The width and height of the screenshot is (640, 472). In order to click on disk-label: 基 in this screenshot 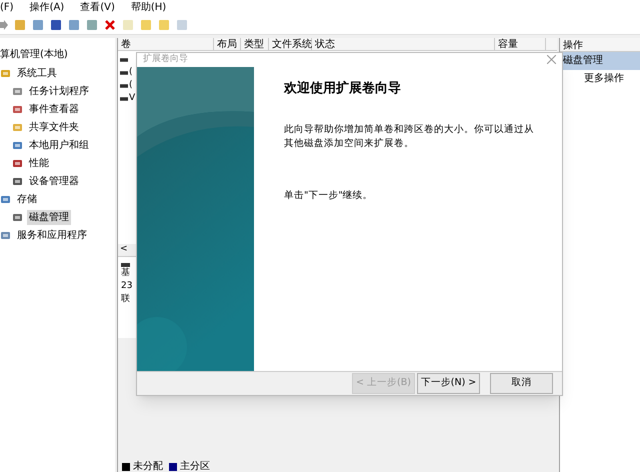, I will do `click(125, 273)`.